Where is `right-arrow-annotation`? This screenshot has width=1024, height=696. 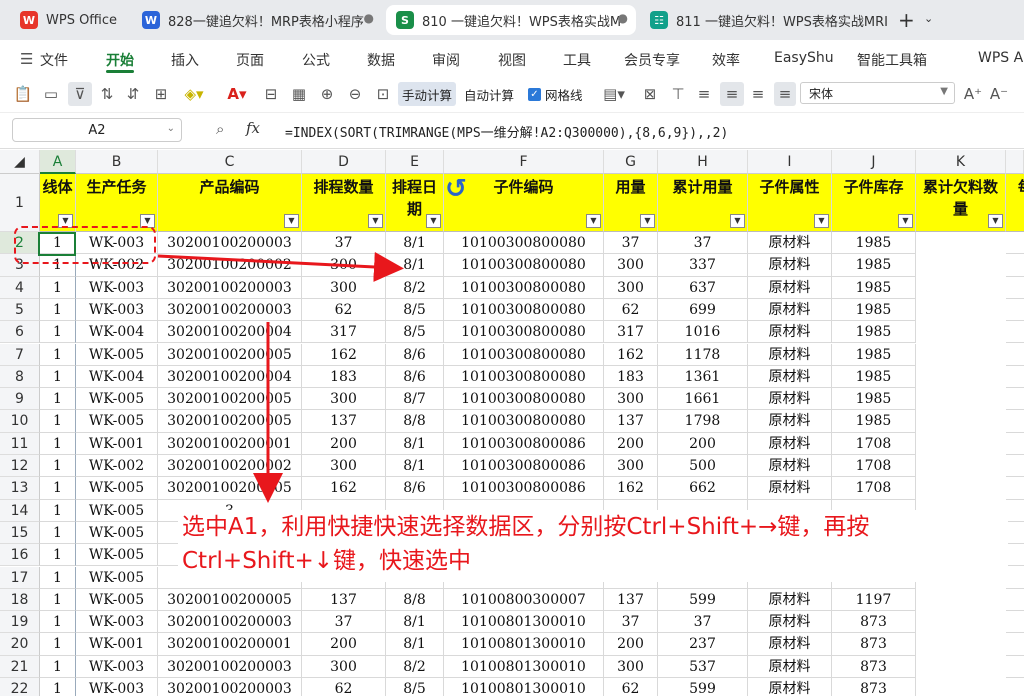 right-arrow-annotation is located at coordinates (280, 266).